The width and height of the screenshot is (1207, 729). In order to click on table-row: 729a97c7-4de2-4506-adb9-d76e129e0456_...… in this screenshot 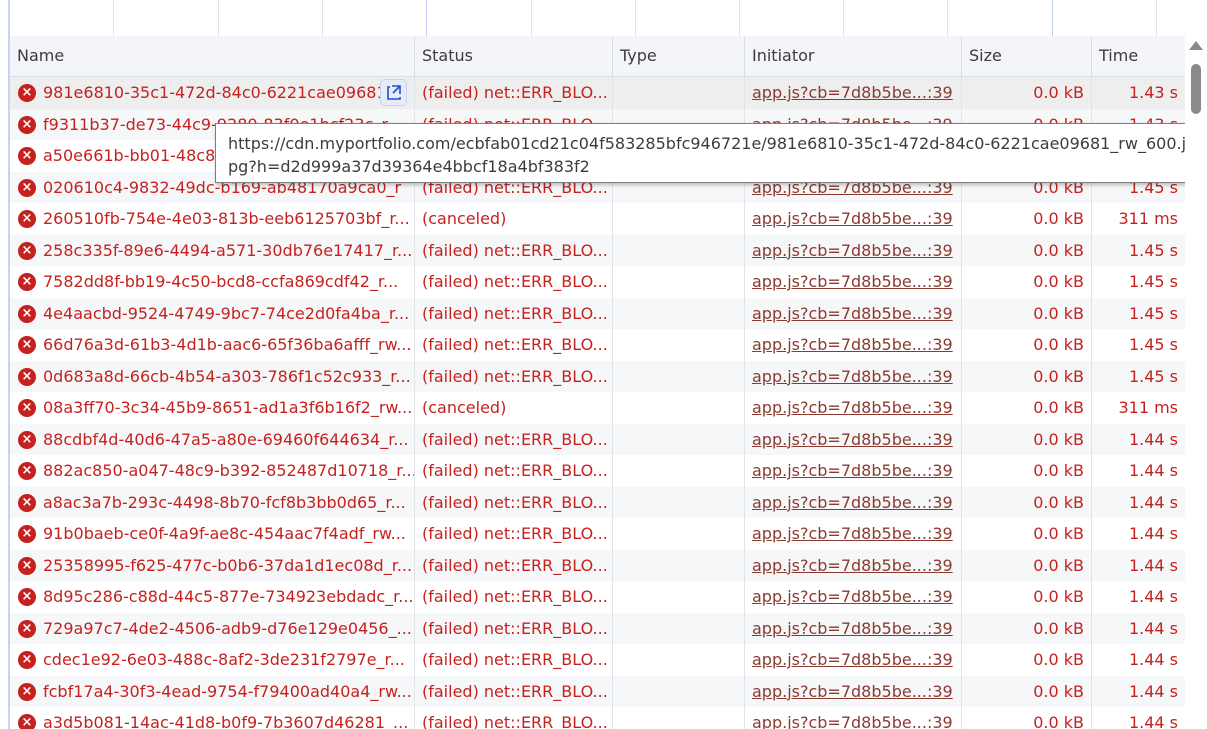, I will do `click(597, 628)`.